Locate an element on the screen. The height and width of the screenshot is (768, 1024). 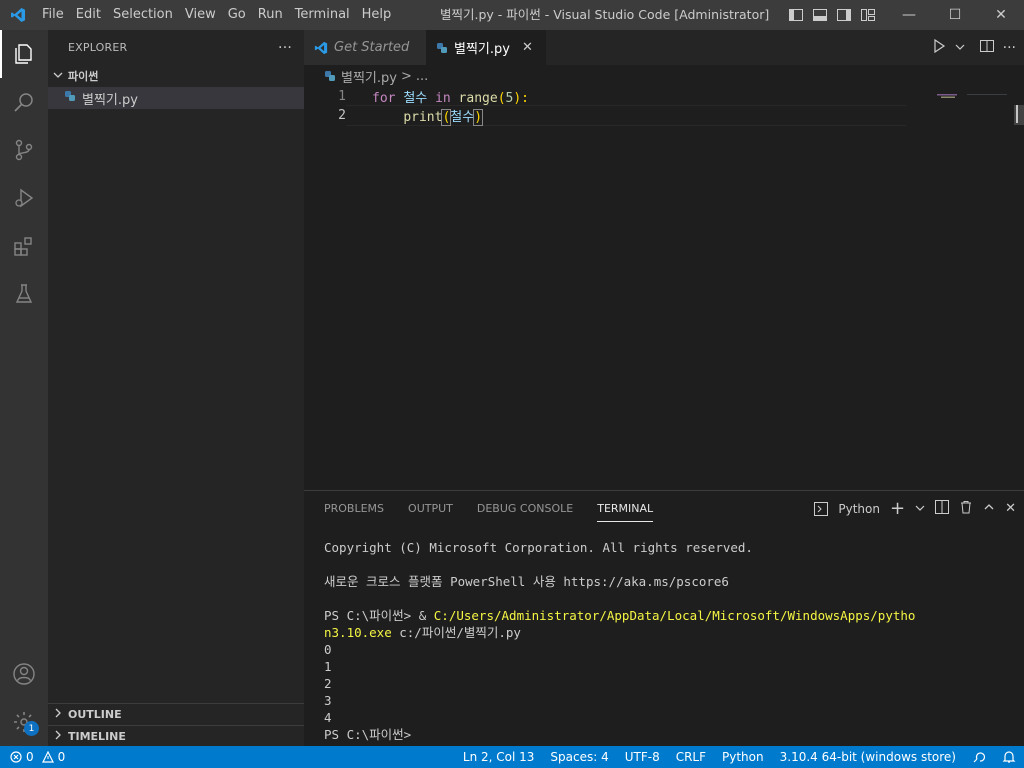
trash-icon is located at coordinates (966, 508).